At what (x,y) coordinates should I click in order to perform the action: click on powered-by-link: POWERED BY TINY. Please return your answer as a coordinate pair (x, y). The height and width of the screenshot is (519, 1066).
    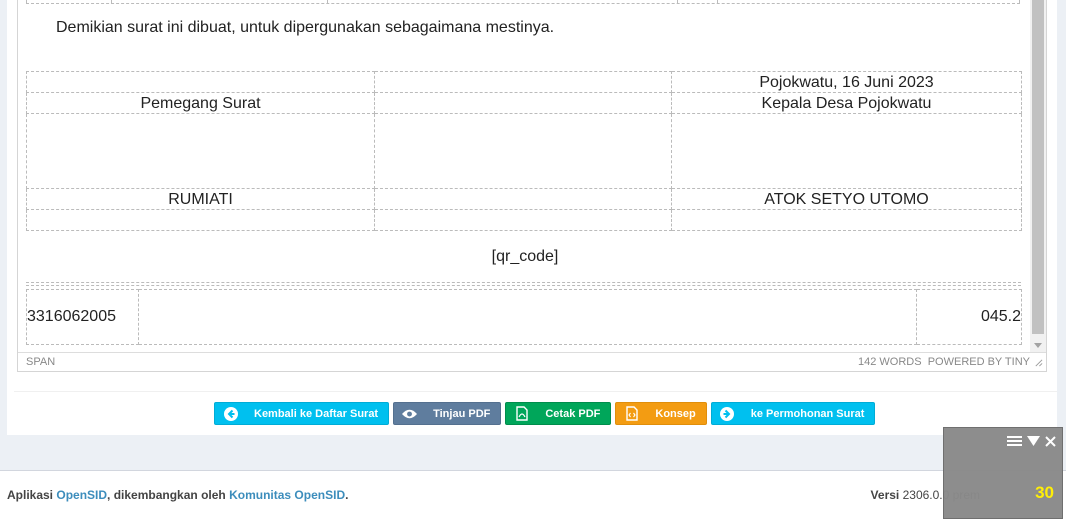
    Looking at the image, I should click on (979, 362).